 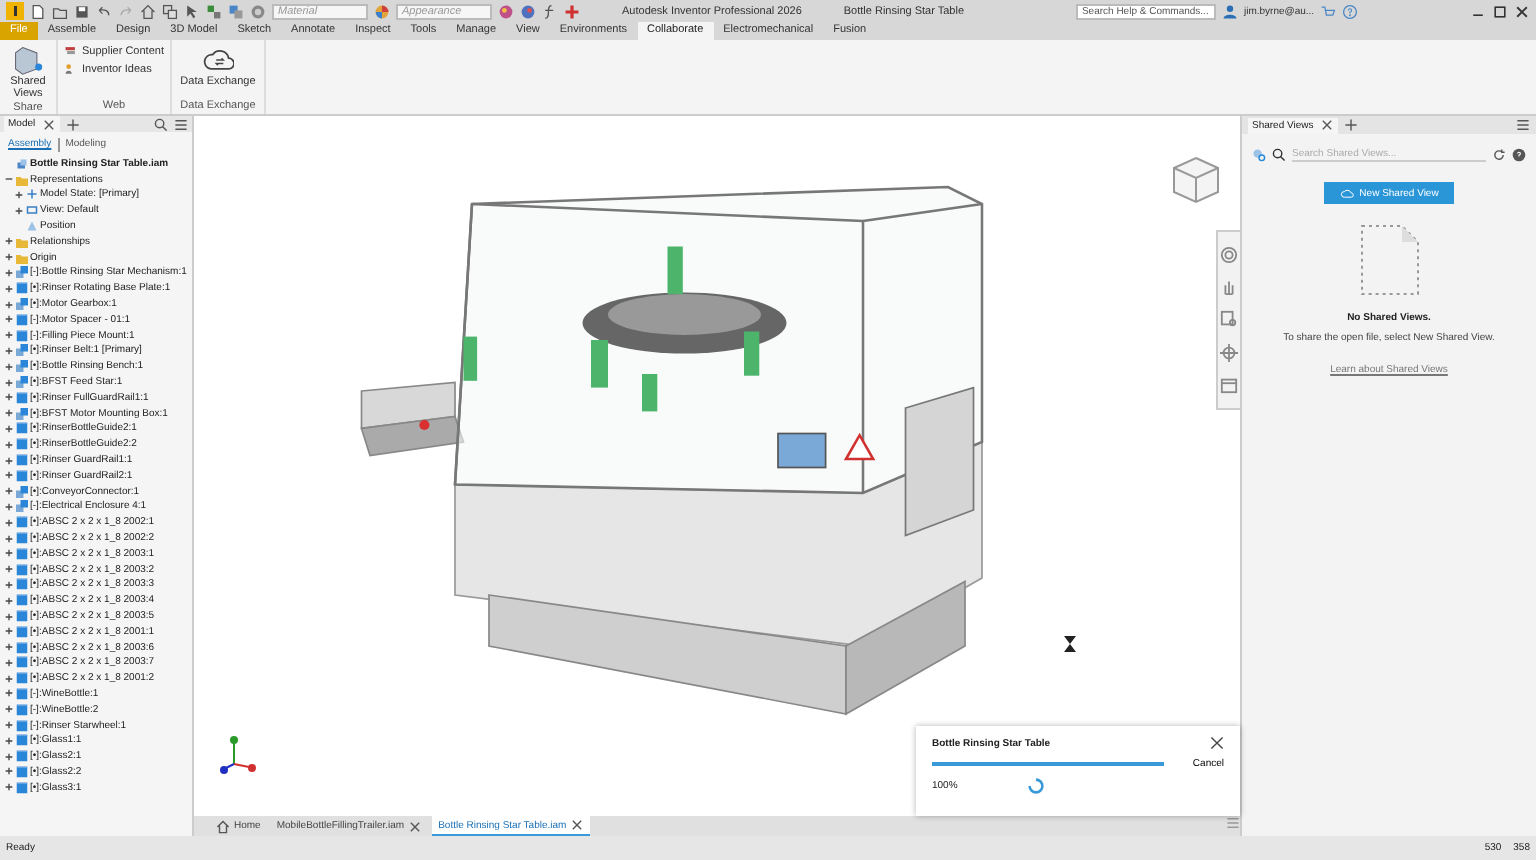 I want to click on app-logo-icon, so click(x=15, y=11).